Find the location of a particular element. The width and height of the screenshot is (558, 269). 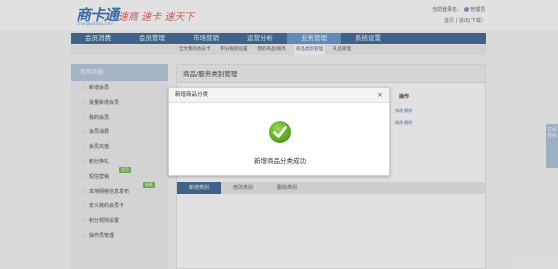

dialog-header: 新增商品分类 × is located at coordinates (279, 95).